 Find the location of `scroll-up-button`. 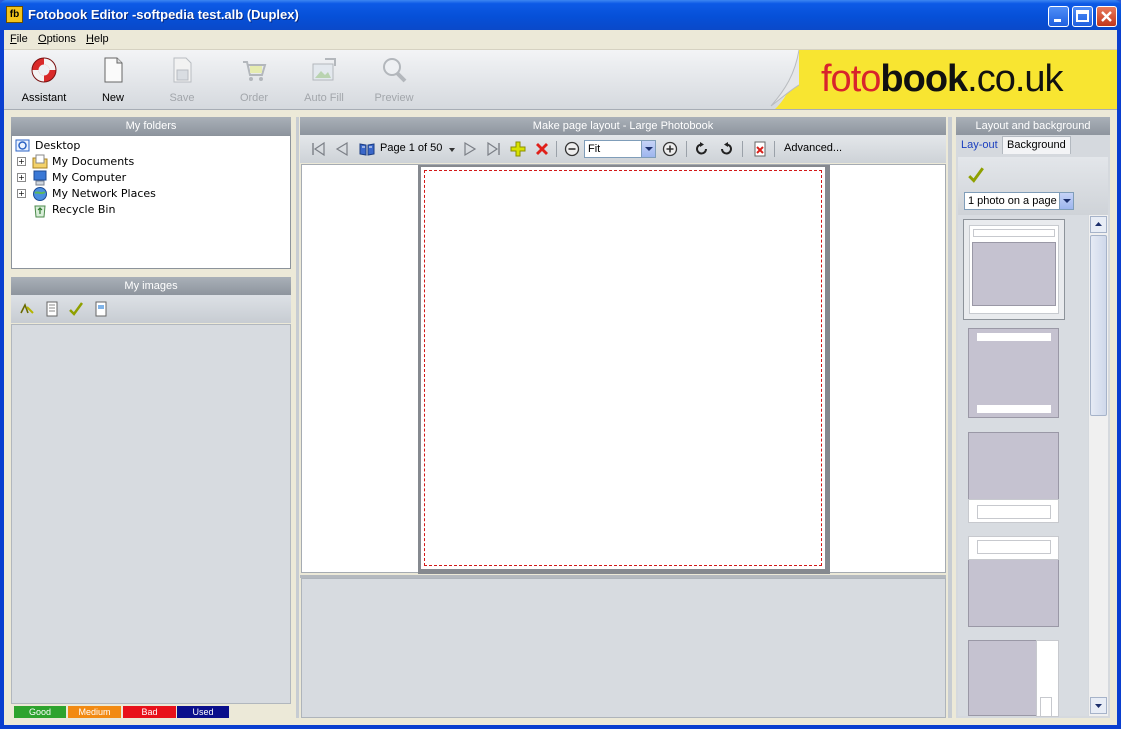

scroll-up-button is located at coordinates (1098, 224).